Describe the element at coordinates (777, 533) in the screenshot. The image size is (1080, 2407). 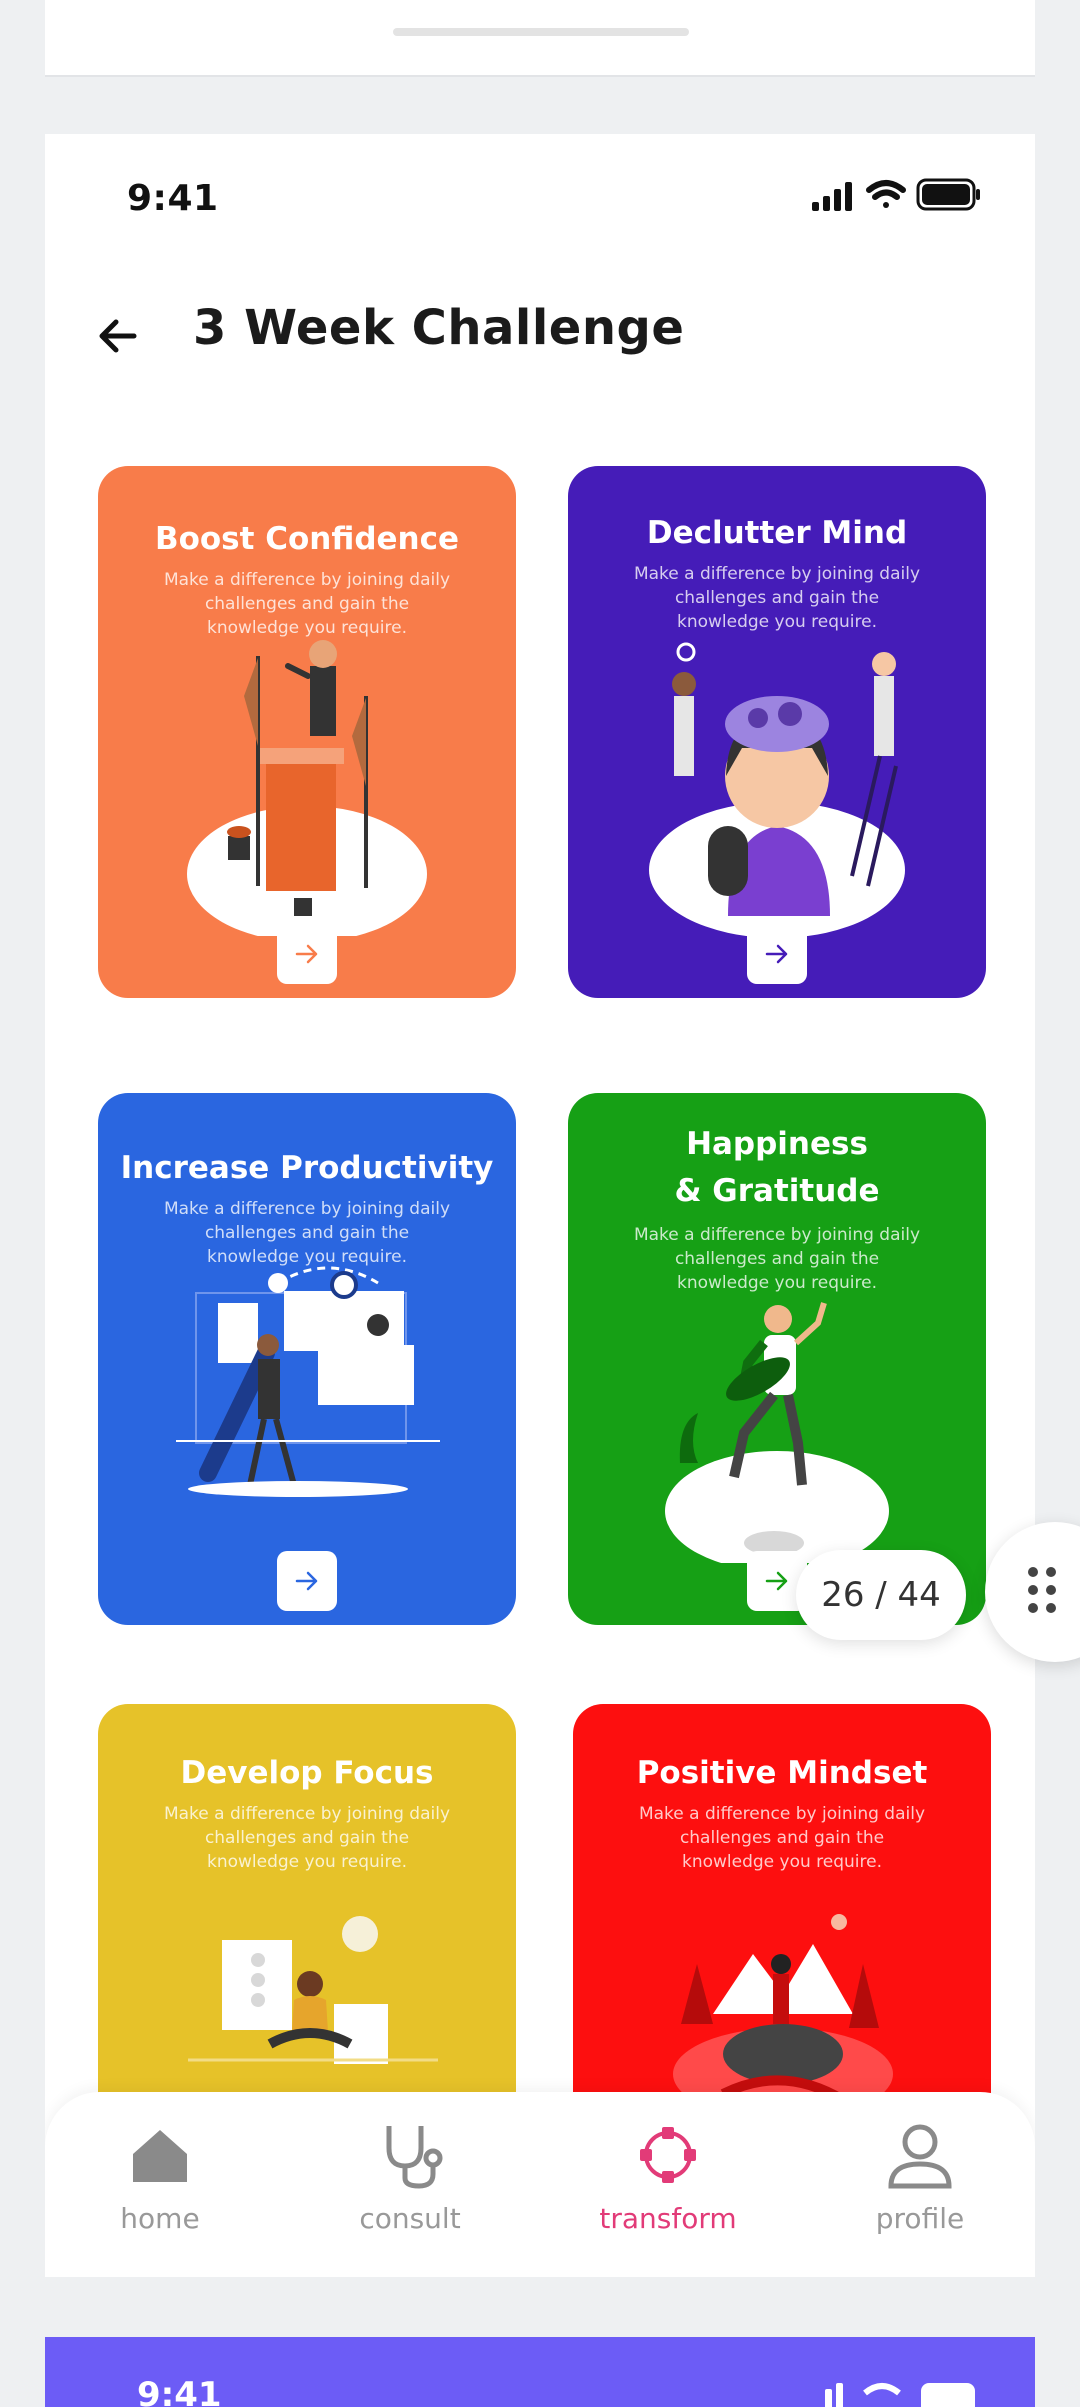
I see `card-title: Declutter Mind` at that location.